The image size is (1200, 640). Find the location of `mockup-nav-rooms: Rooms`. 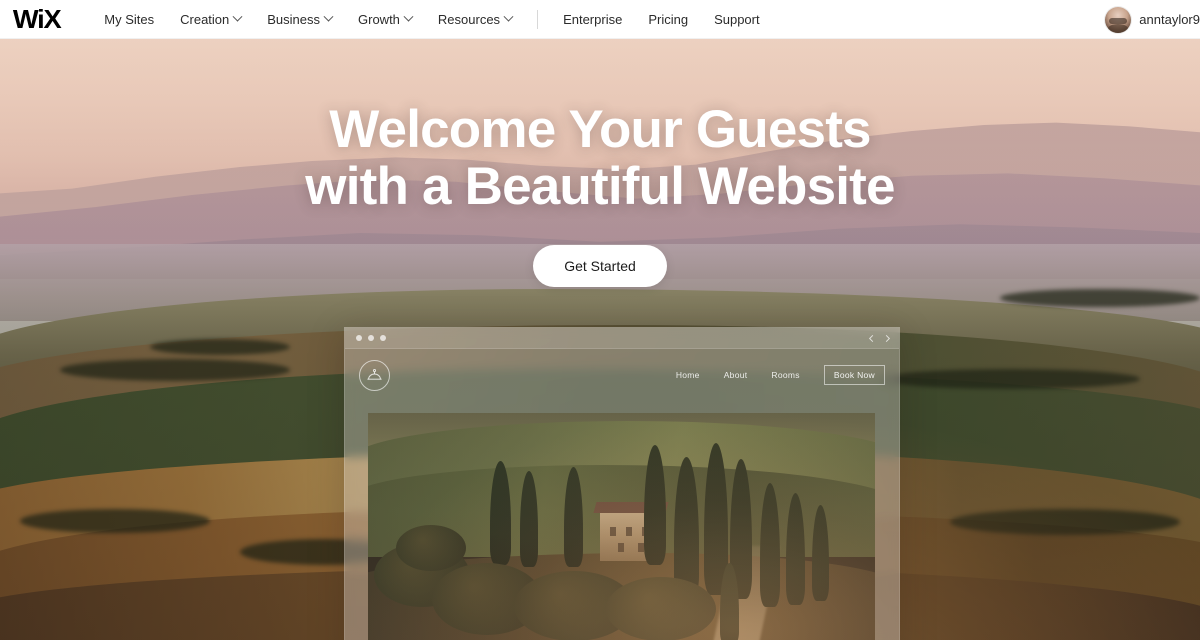

mockup-nav-rooms: Rooms is located at coordinates (785, 375).